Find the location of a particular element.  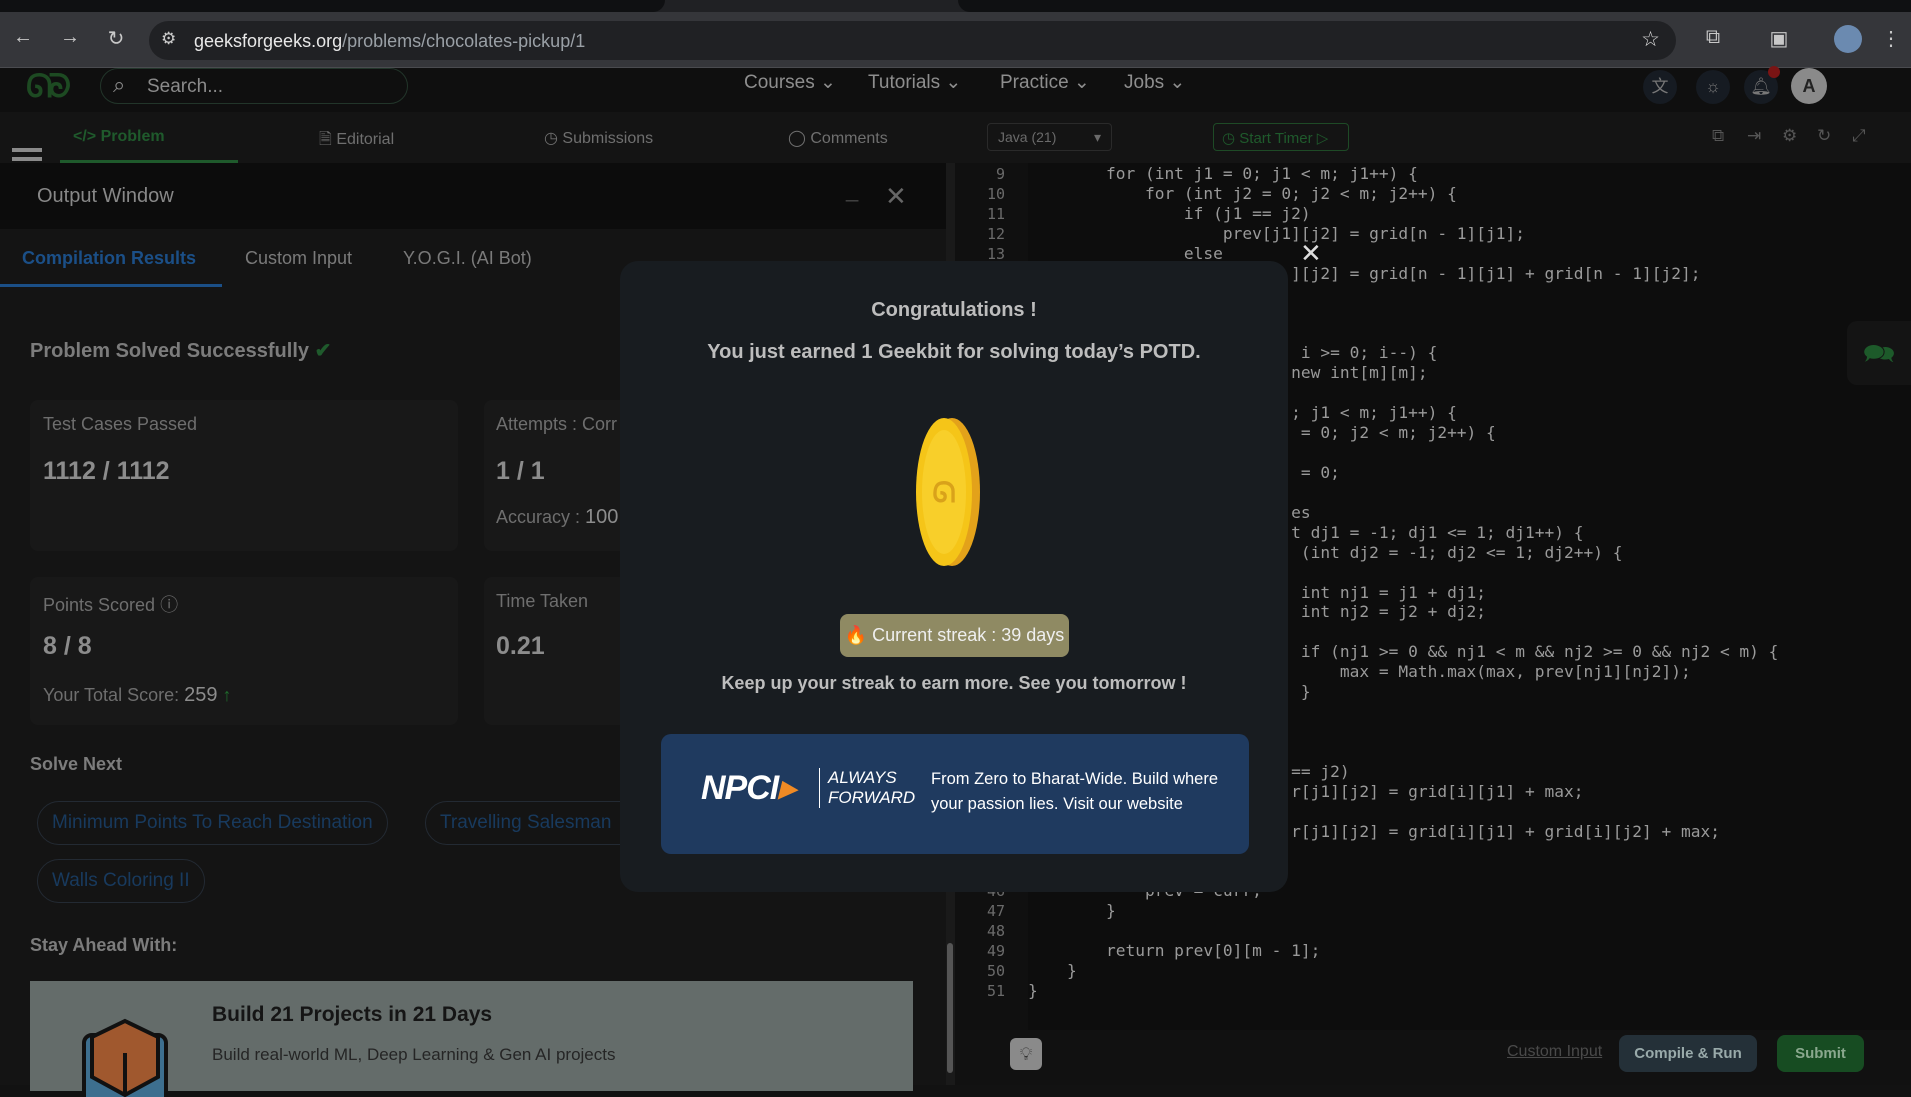

accuracy: Accuracy : 100 is located at coordinates (557, 517).